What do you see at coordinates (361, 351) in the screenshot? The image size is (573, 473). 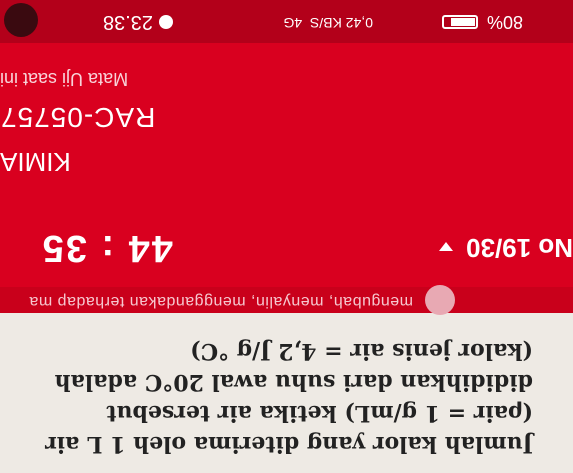 I see `question-line: (kalor jenis air = 4,2 J/g °C)` at bounding box center [361, 351].